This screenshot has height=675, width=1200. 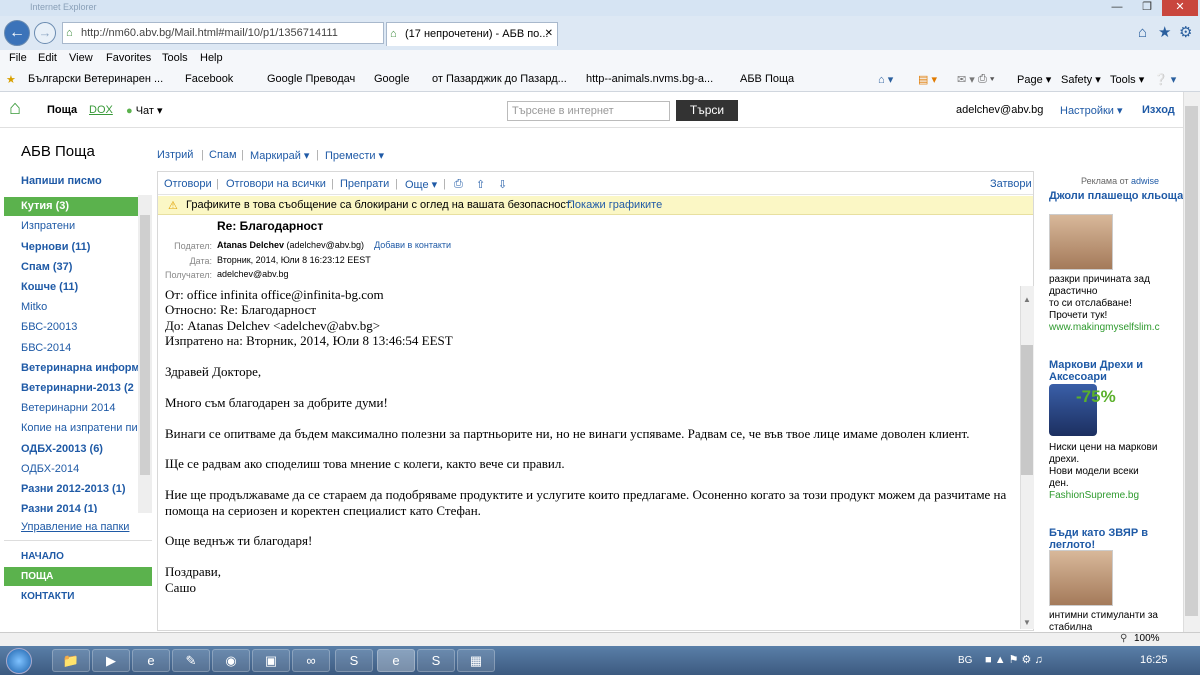 I want to click on forward-button: Препрати, so click(x=364, y=184).